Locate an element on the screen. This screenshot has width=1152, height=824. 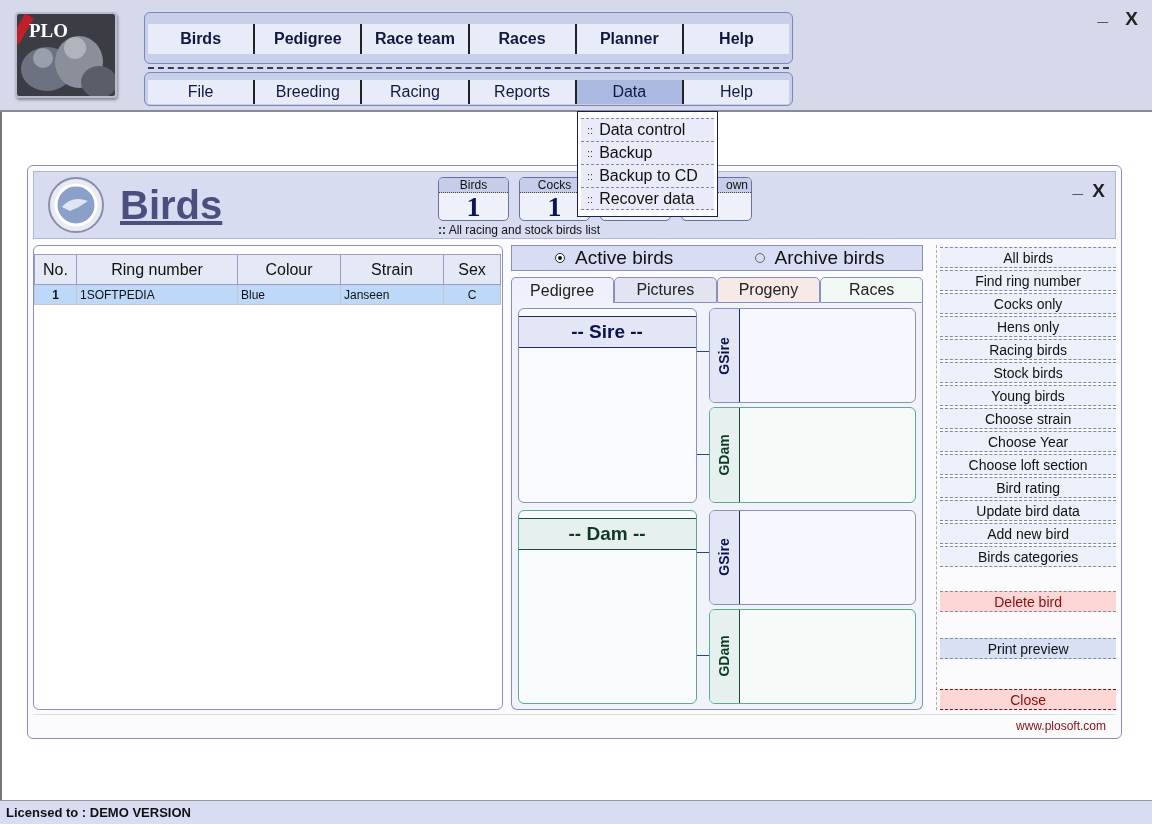
tab: Pedigree is located at coordinates (562, 290).